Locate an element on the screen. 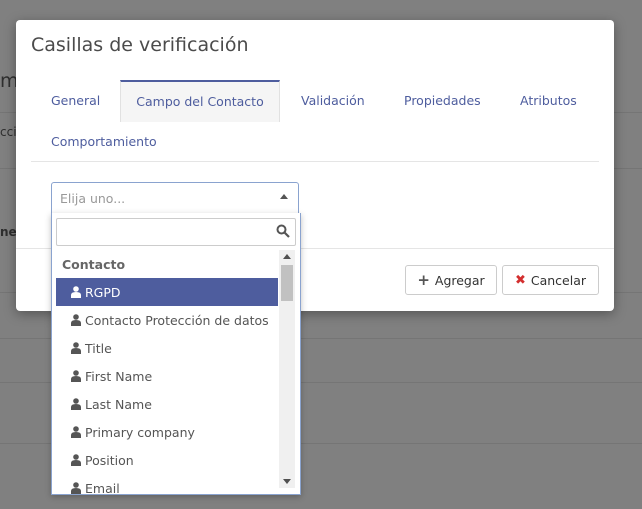 The image size is (642, 509). add-button-label: Agregar is located at coordinates (459, 280).